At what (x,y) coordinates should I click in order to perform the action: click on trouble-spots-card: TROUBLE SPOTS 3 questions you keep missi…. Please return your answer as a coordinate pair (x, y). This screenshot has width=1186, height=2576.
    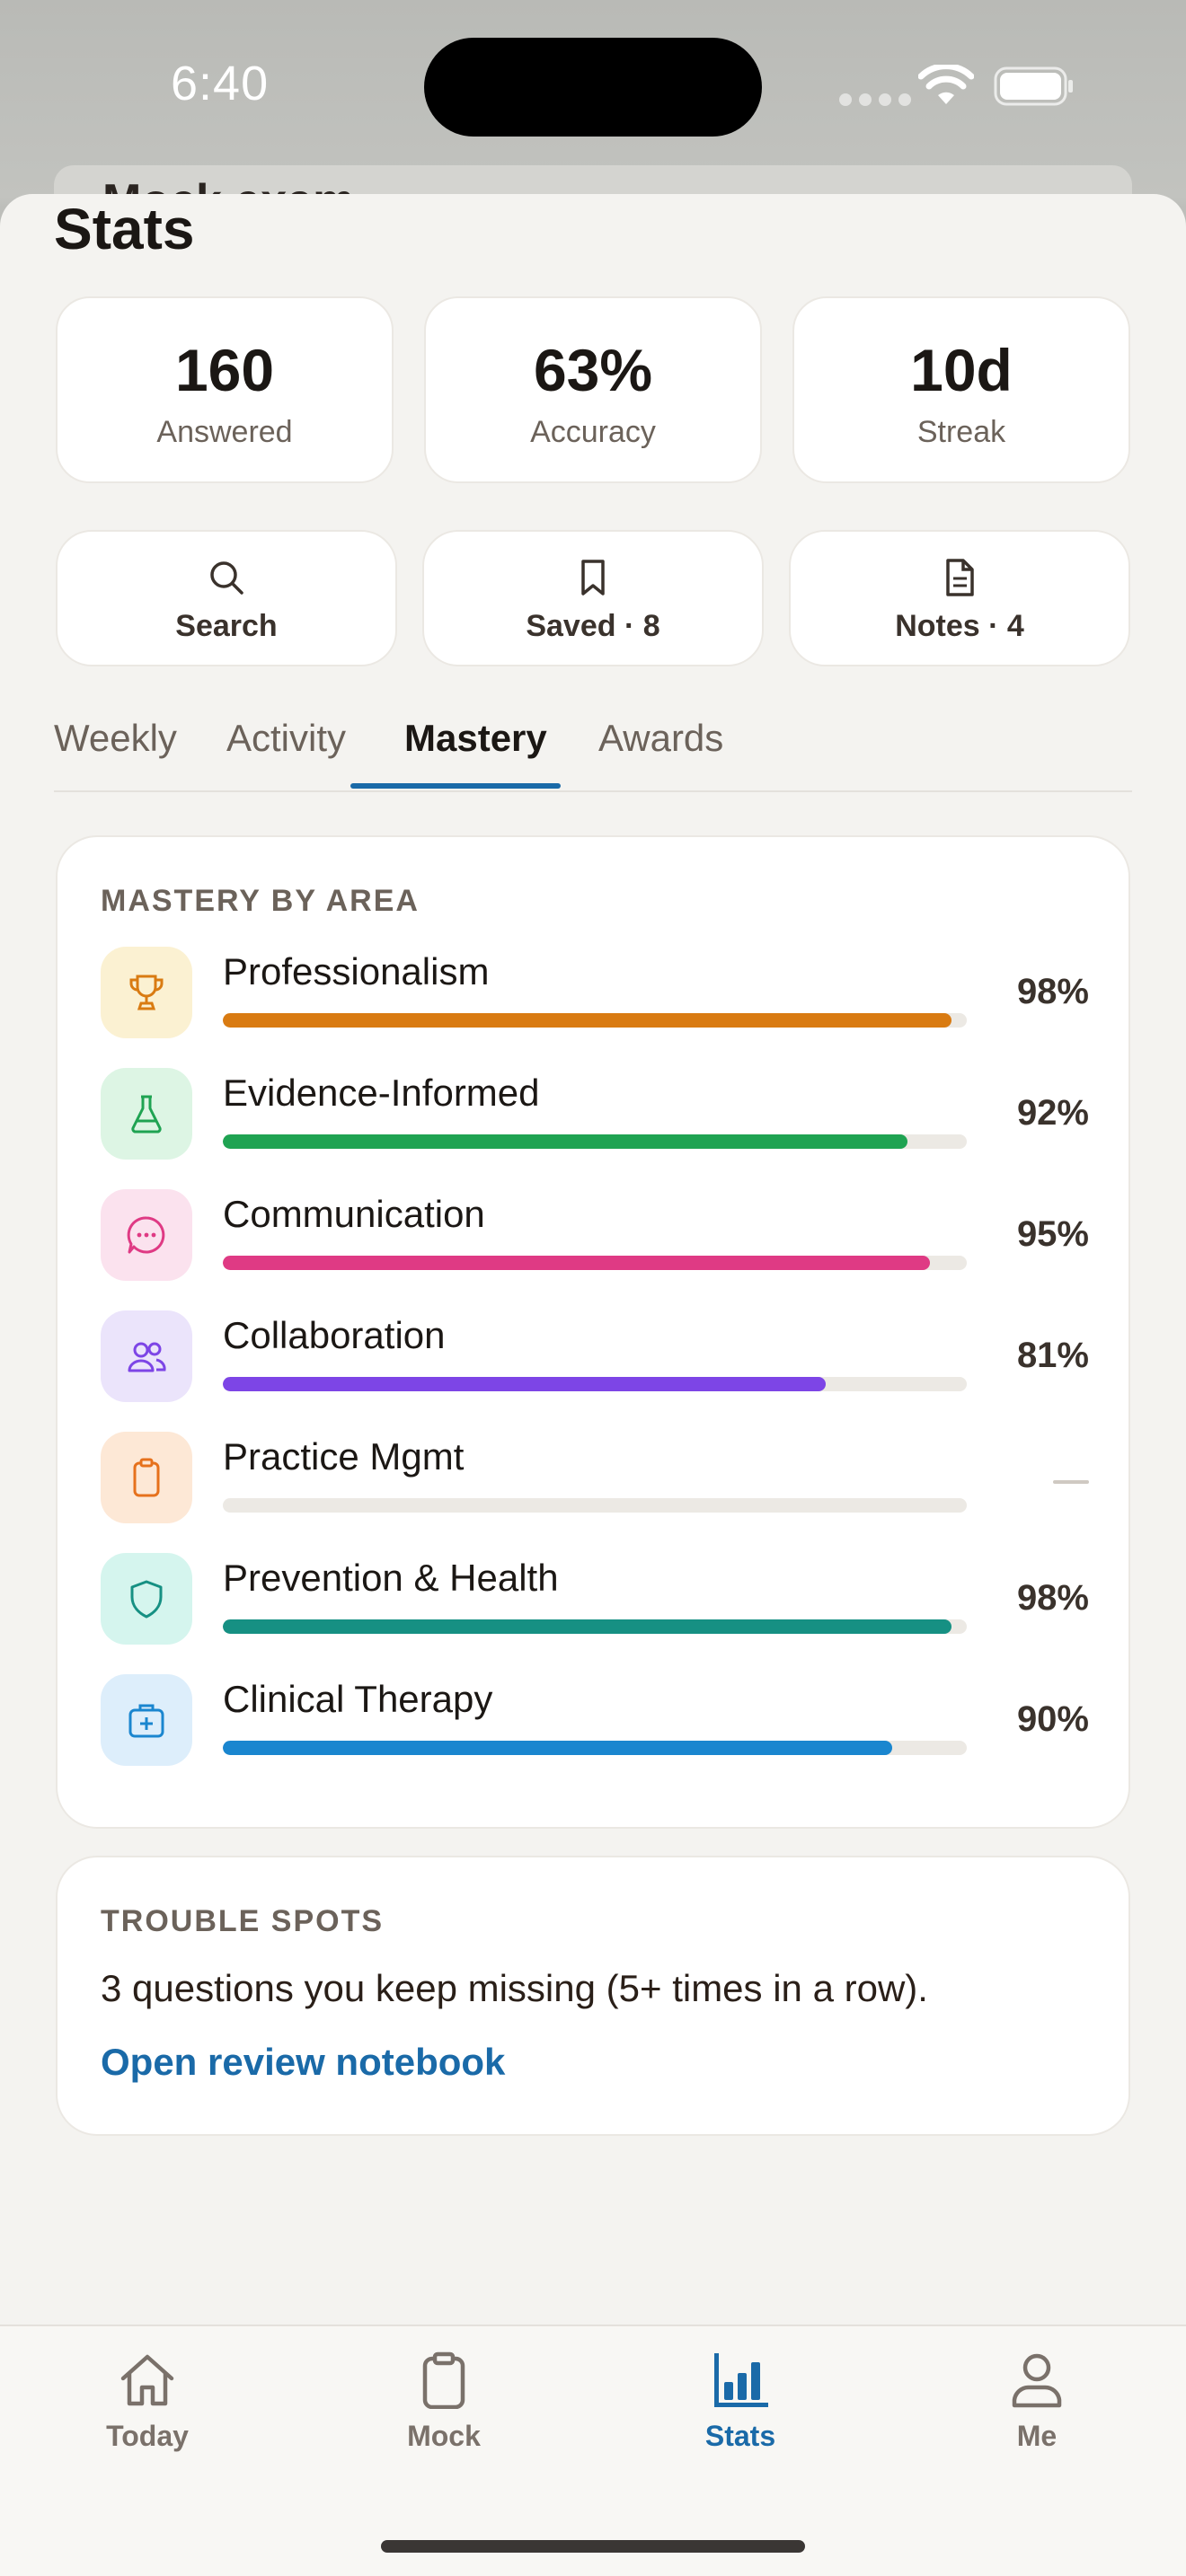
    Looking at the image, I should click on (593, 1996).